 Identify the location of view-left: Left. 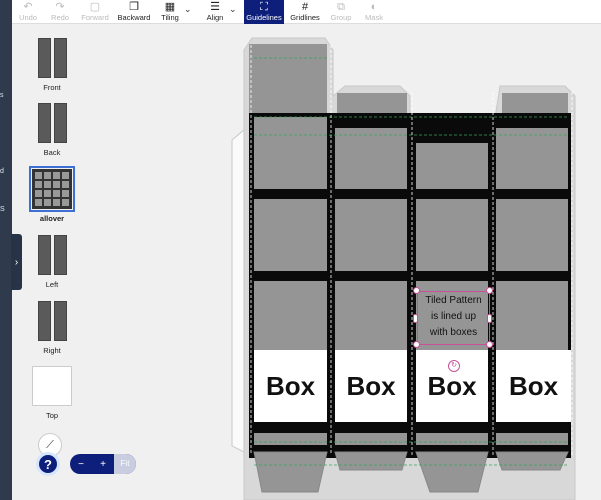
(52, 262).